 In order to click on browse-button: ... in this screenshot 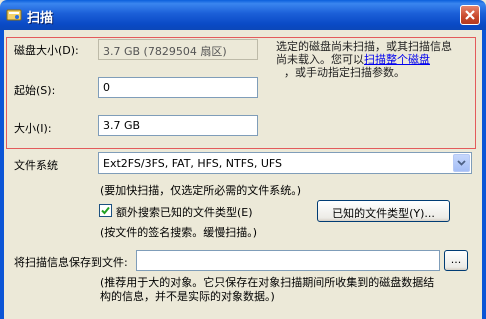, I will do `click(456, 260)`.